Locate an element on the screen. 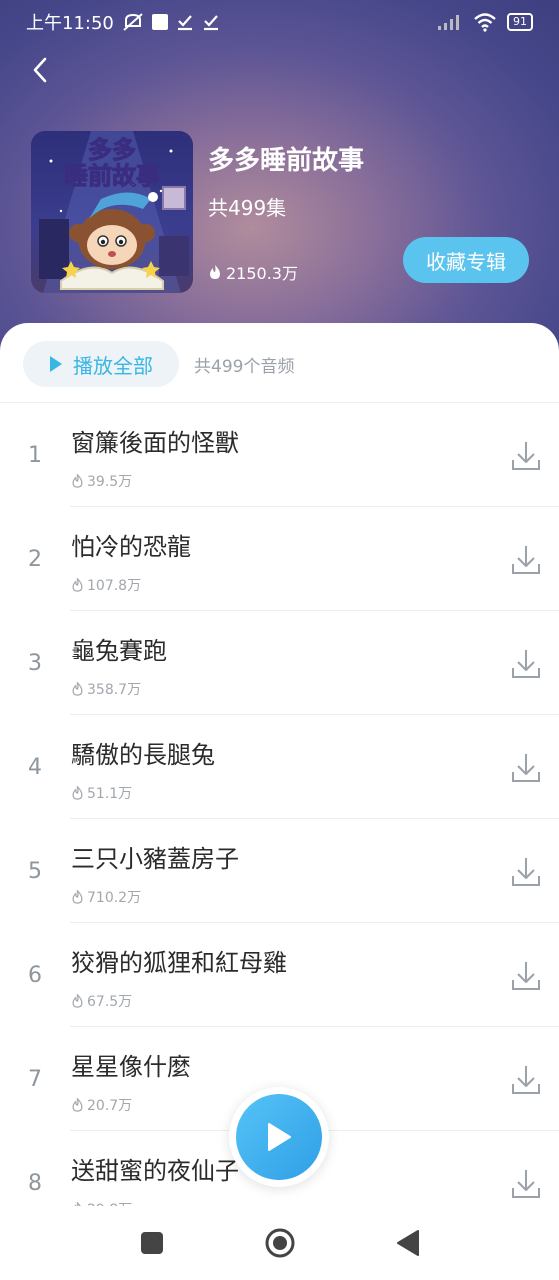 The height and width of the screenshot is (1280, 559). floating-play-button is located at coordinates (279, 1137).